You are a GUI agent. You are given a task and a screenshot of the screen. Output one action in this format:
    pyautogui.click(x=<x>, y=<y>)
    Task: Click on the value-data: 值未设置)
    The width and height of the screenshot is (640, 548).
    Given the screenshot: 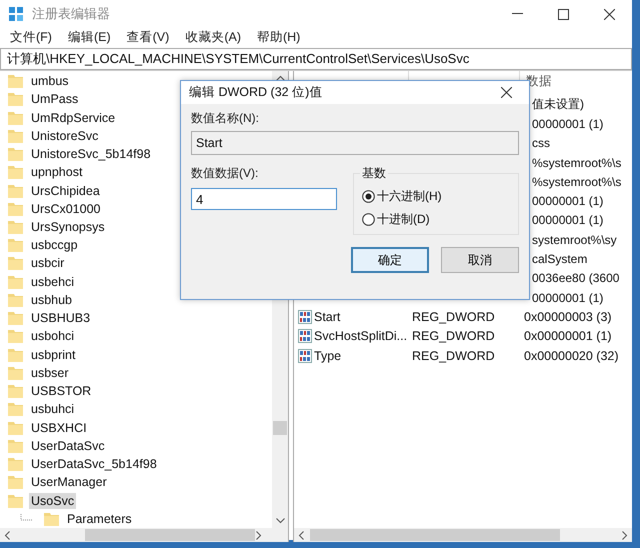 What is the action you would take?
    pyautogui.click(x=558, y=105)
    